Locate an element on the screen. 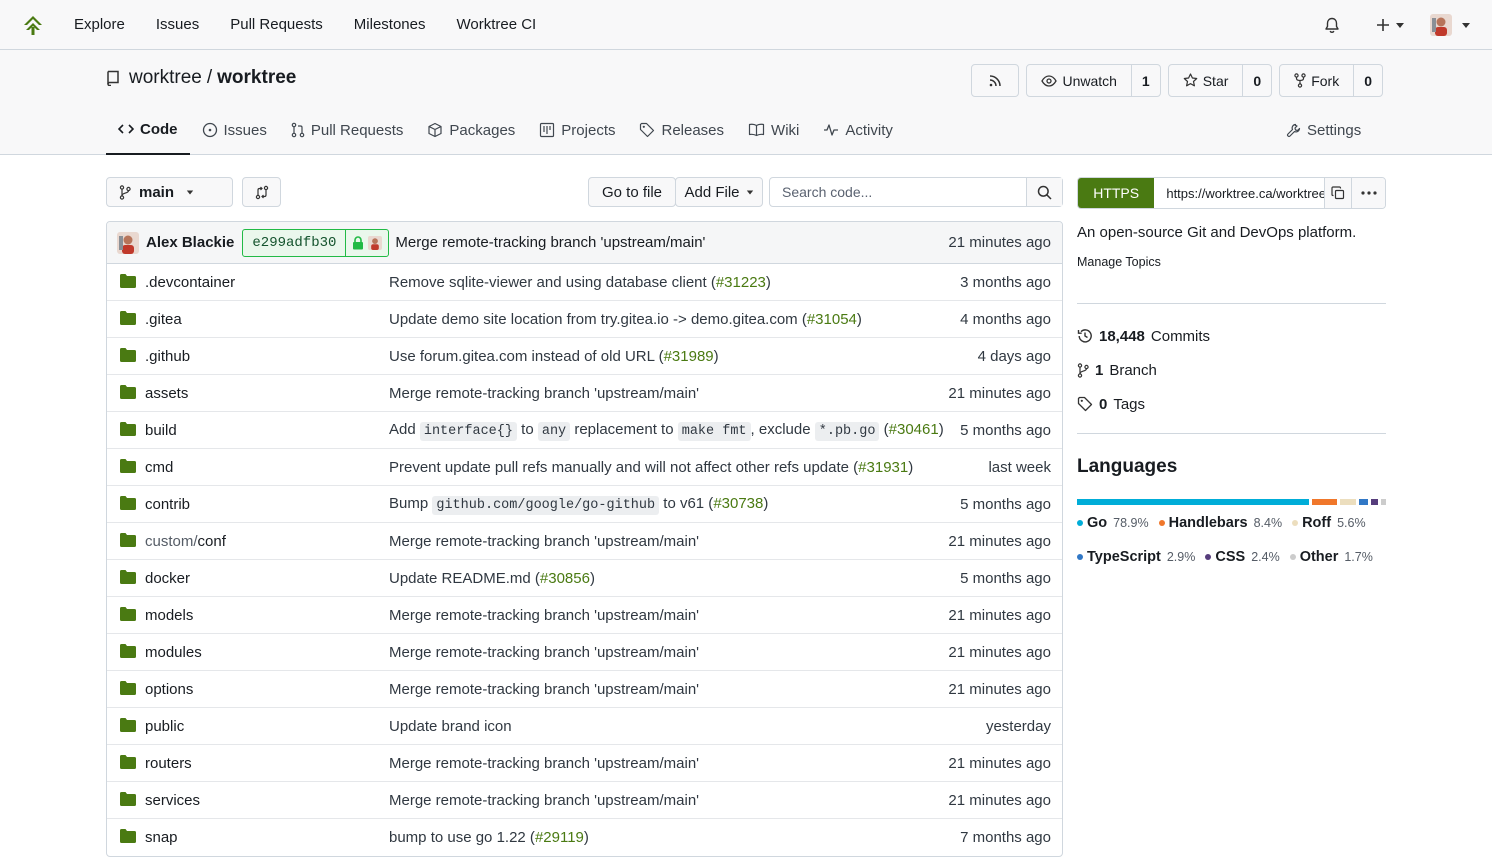 This screenshot has height=857, width=1492. forks-count: 0 is located at coordinates (1367, 80).